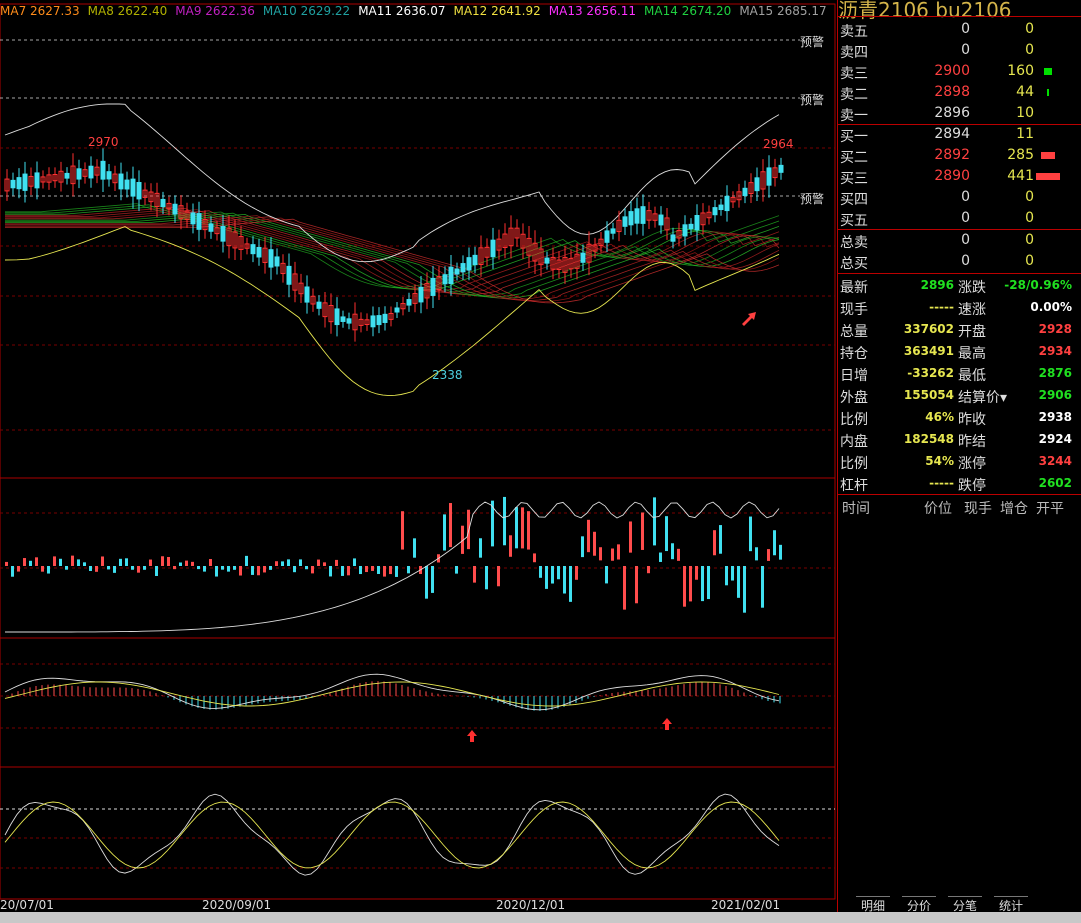 This screenshot has width=1081, height=923. What do you see at coordinates (688, 11) in the screenshot?
I see `ma-legend-item: MA14 2674.20` at bounding box center [688, 11].